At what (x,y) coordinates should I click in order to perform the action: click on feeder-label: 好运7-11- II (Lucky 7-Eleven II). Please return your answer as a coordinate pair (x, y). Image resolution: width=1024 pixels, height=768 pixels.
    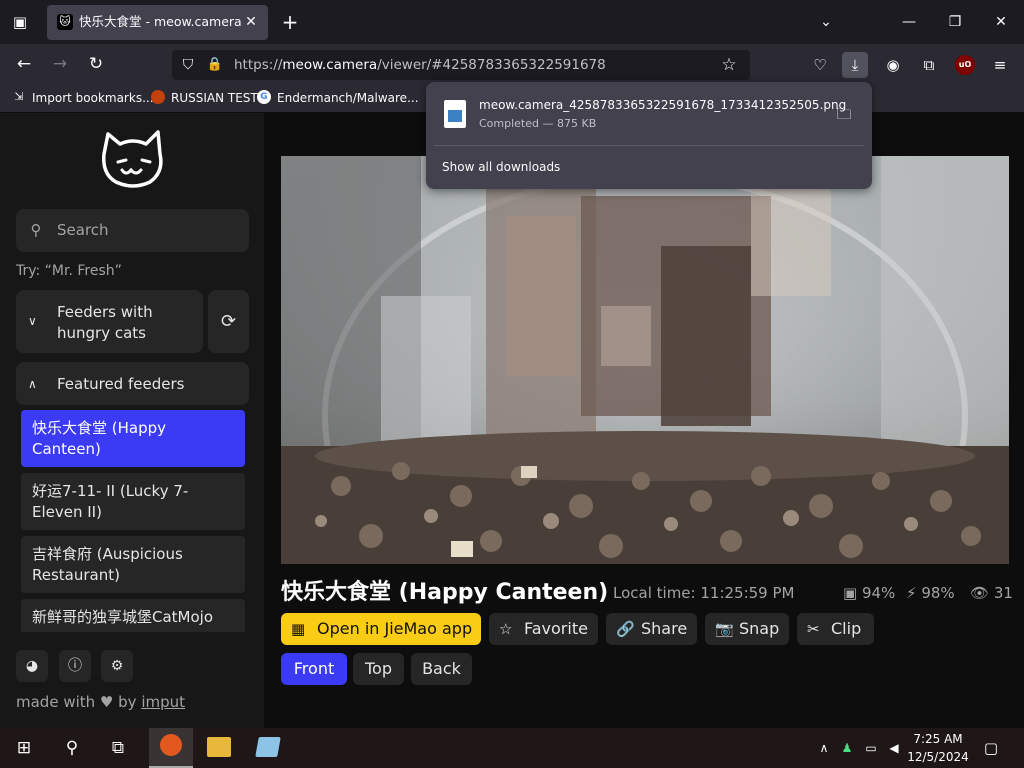
    Looking at the image, I should click on (110, 501).